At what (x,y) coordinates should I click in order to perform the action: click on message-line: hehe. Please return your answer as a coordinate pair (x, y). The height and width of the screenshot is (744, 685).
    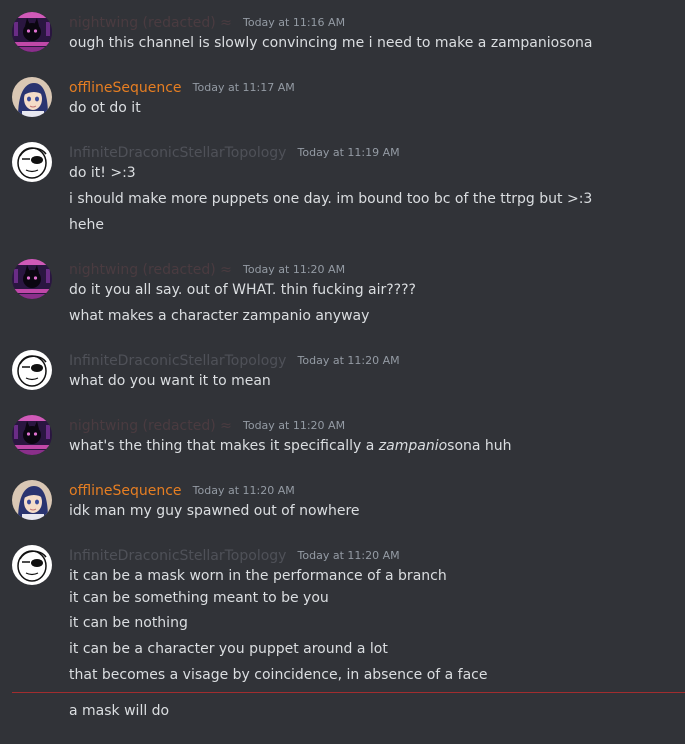
    Looking at the image, I should click on (86, 225).